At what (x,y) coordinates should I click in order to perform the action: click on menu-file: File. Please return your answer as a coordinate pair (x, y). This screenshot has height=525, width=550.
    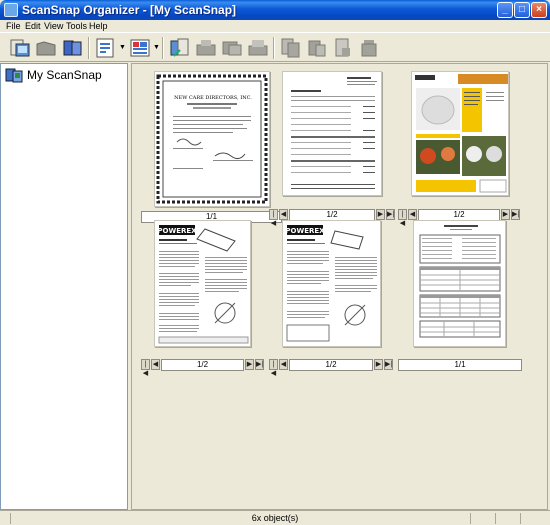
    Looking at the image, I should click on (13, 26).